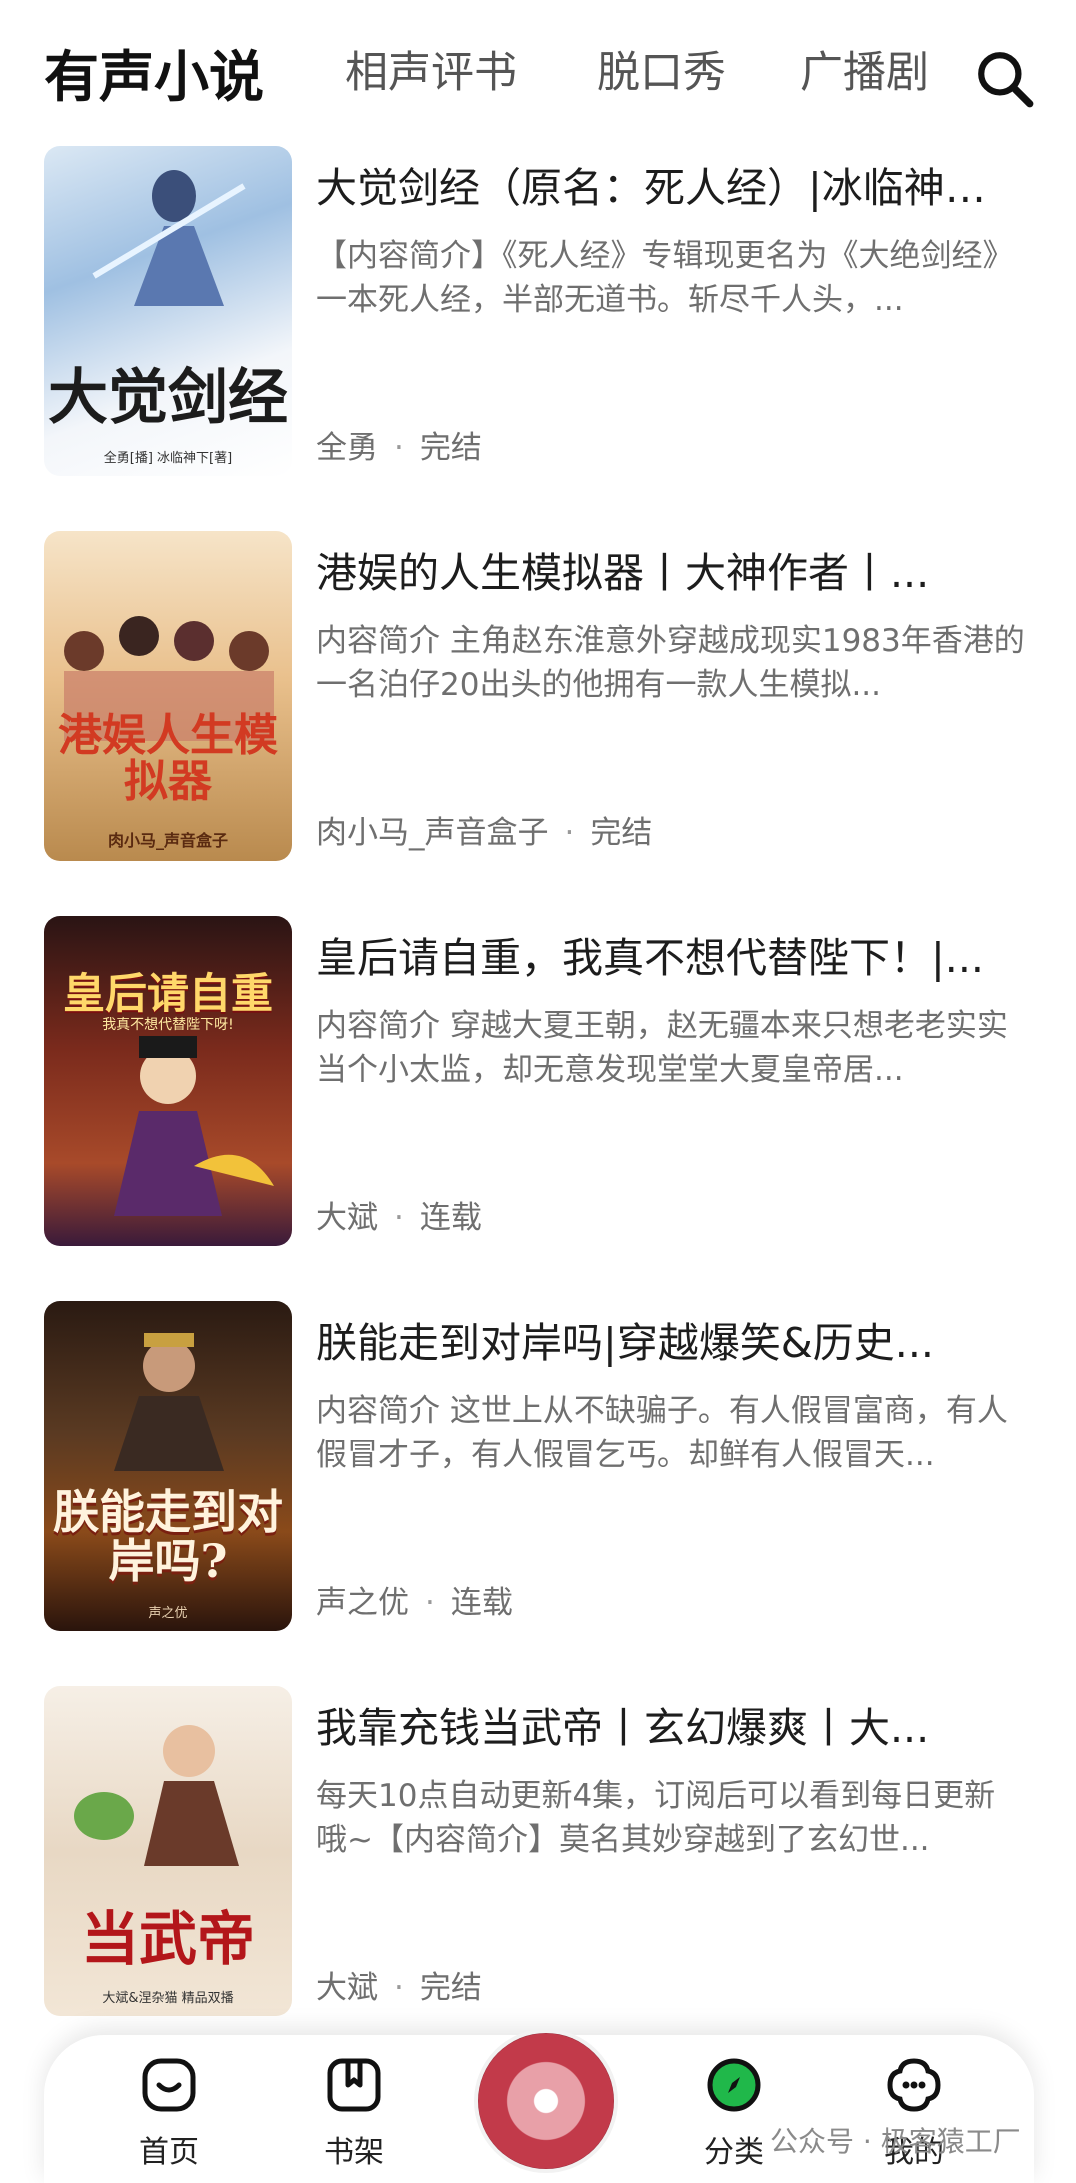 This screenshot has height=2183, width=1076. What do you see at coordinates (661, 69) in the screenshot?
I see `tab-talk-show: 脱口秀` at bounding box center [661, 69].